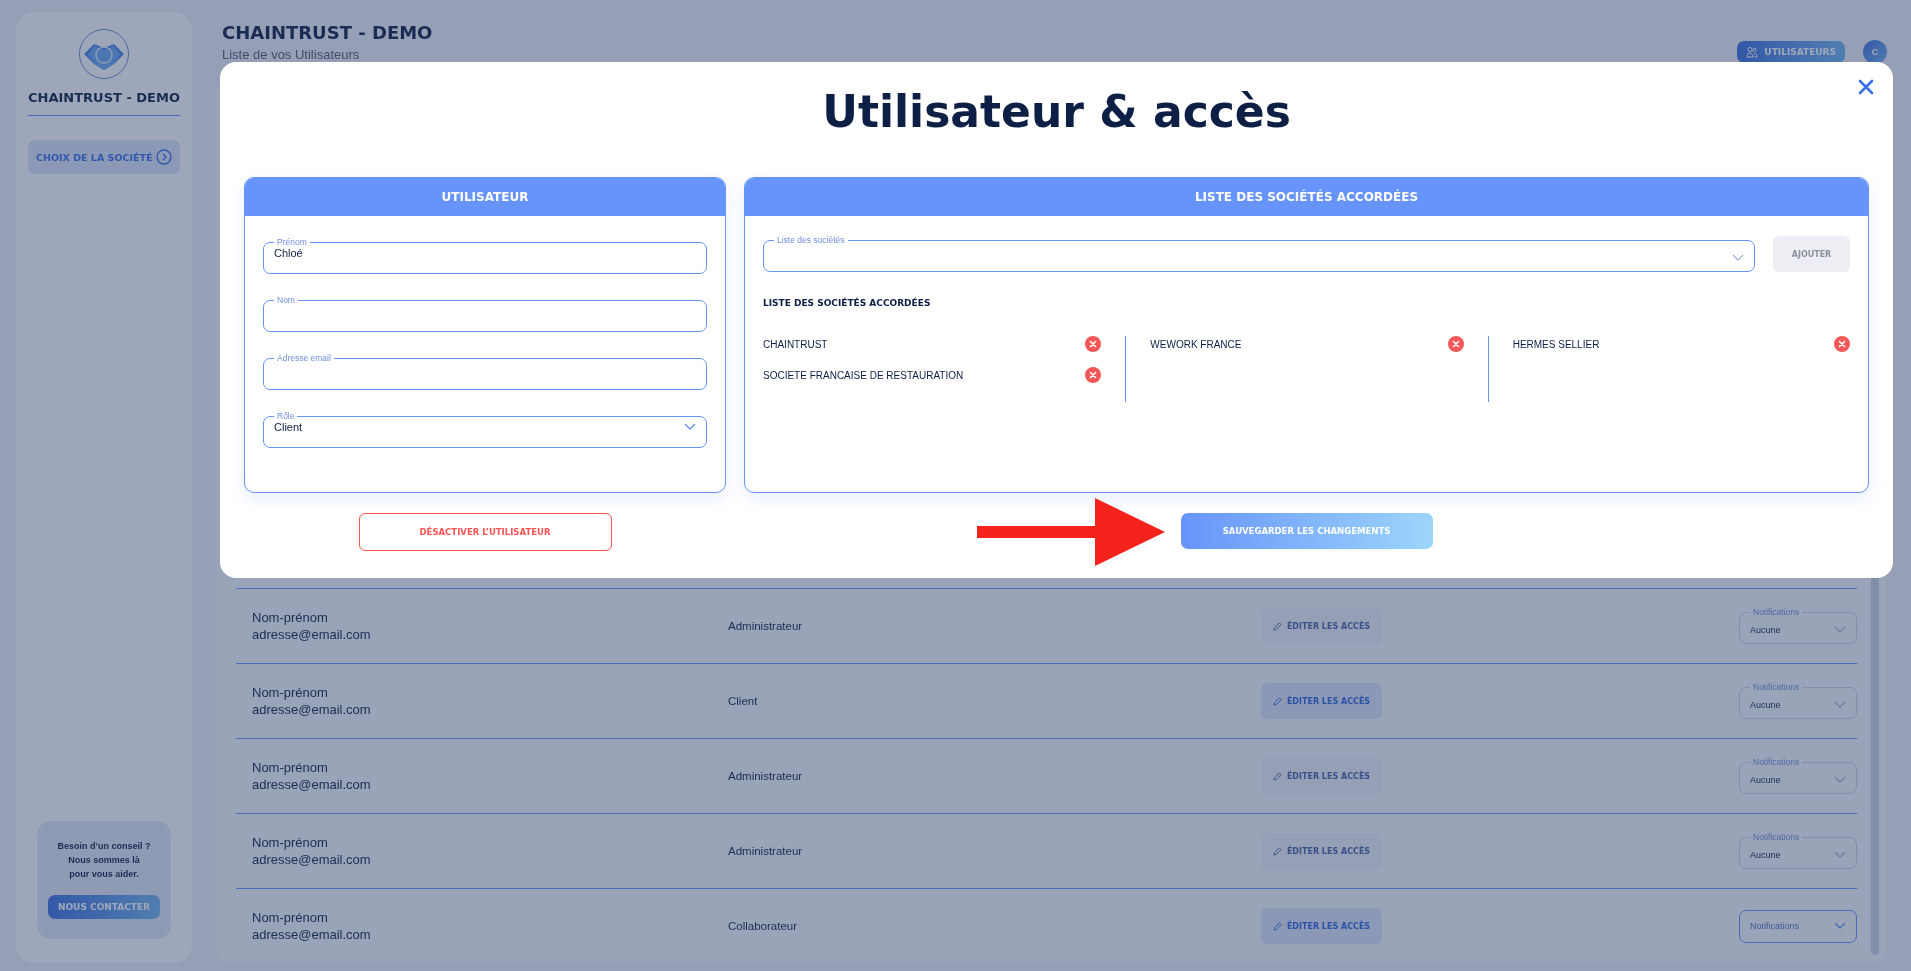 Image resolution: width=1911 pixels, height=971 pixels. I want to click on list-title: LISTE DES SOCIÉTÉS ACCORDÉES, so click(847, 303).